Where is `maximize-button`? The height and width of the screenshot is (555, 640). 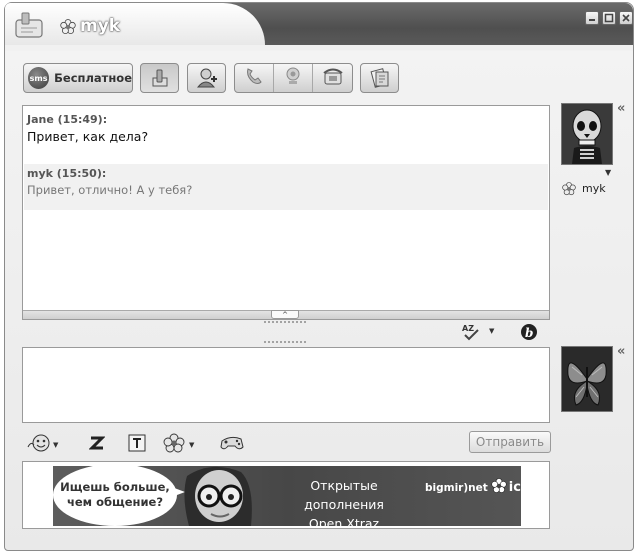 maximize-button is located at coordinates (609, 18).